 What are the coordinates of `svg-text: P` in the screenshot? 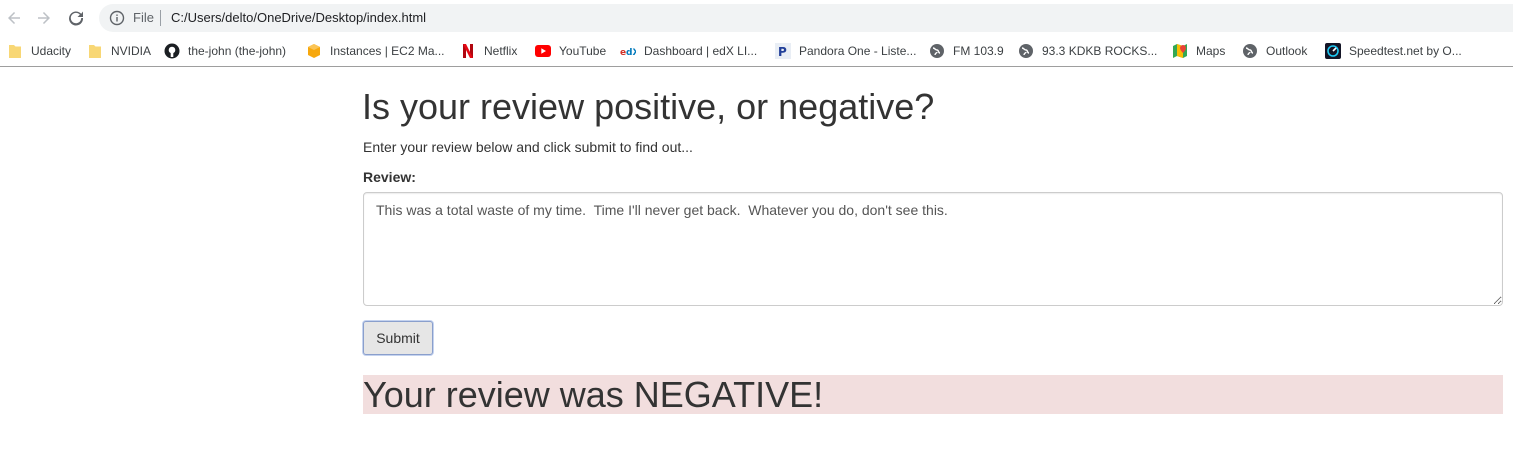 It's located at (782, 52).